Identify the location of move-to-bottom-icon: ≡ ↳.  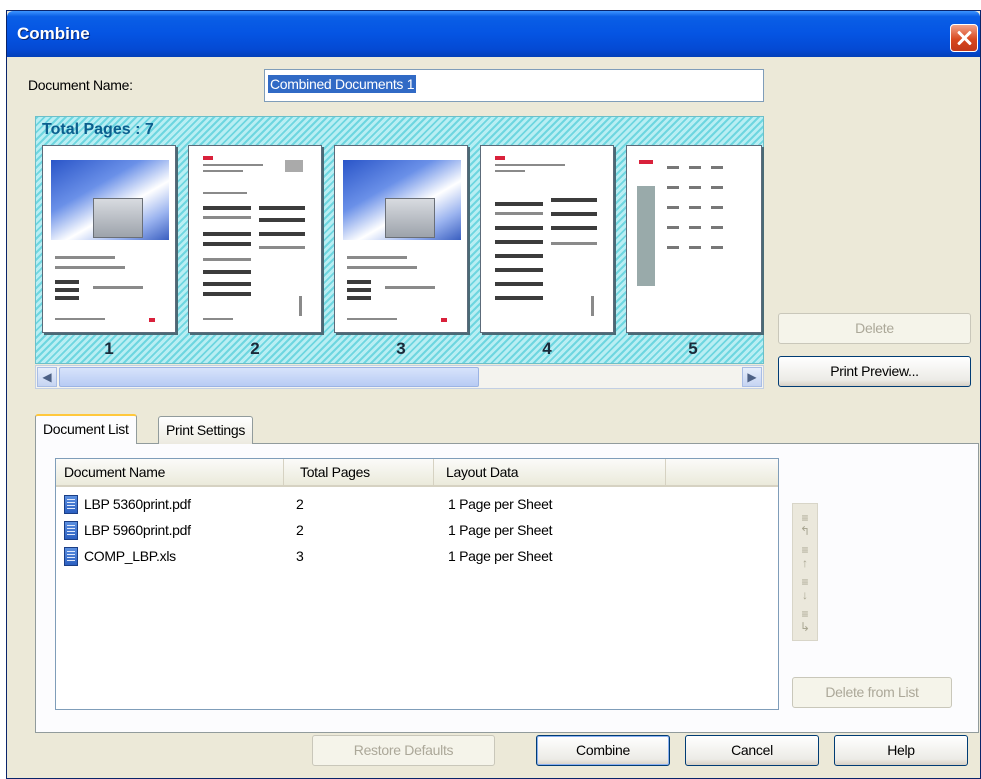
(805, 622).